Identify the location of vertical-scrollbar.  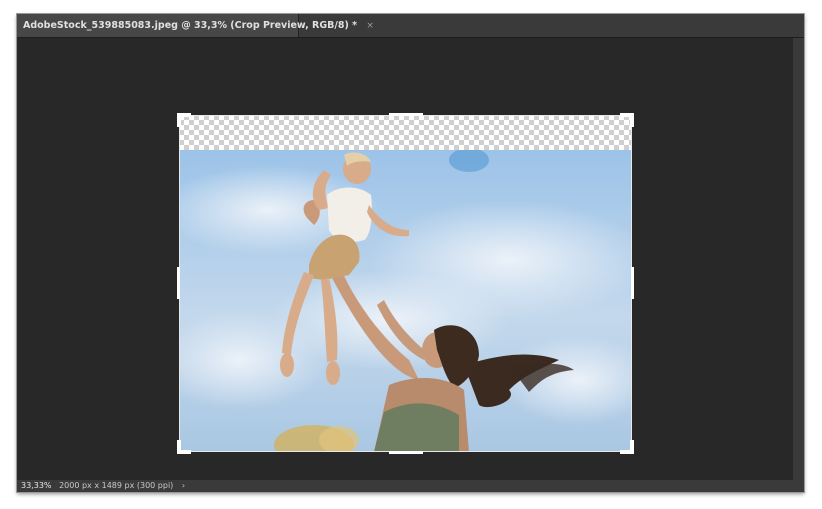
(798, 259).